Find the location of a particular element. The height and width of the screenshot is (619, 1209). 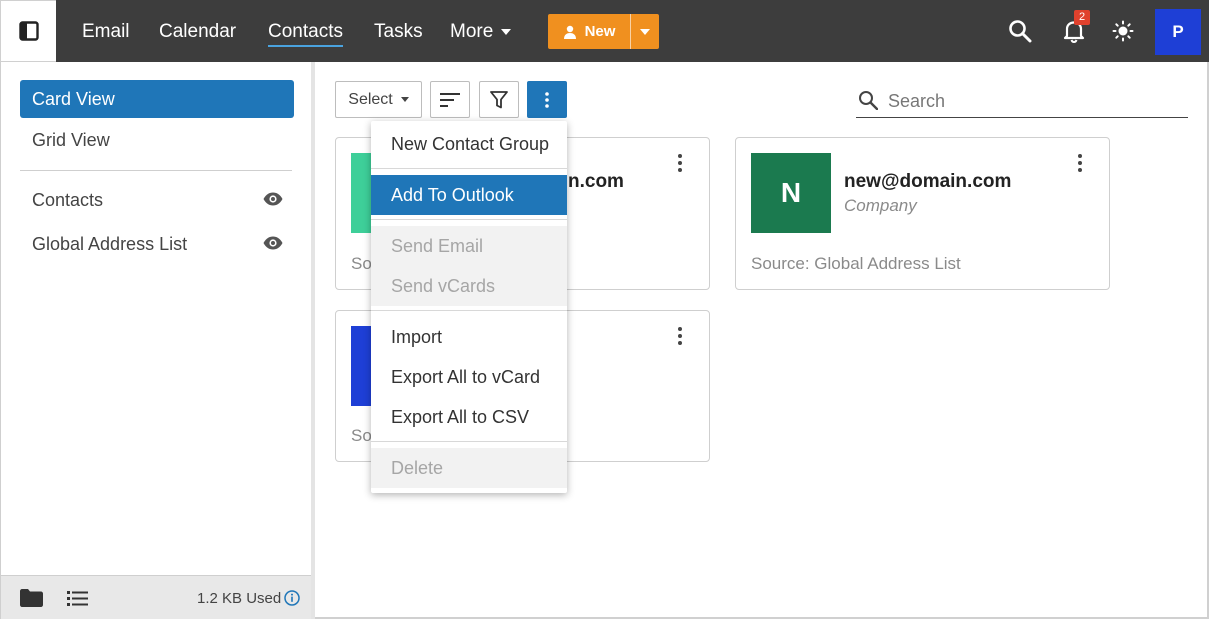

sidebar-divider is located at coordinates (156, 170).